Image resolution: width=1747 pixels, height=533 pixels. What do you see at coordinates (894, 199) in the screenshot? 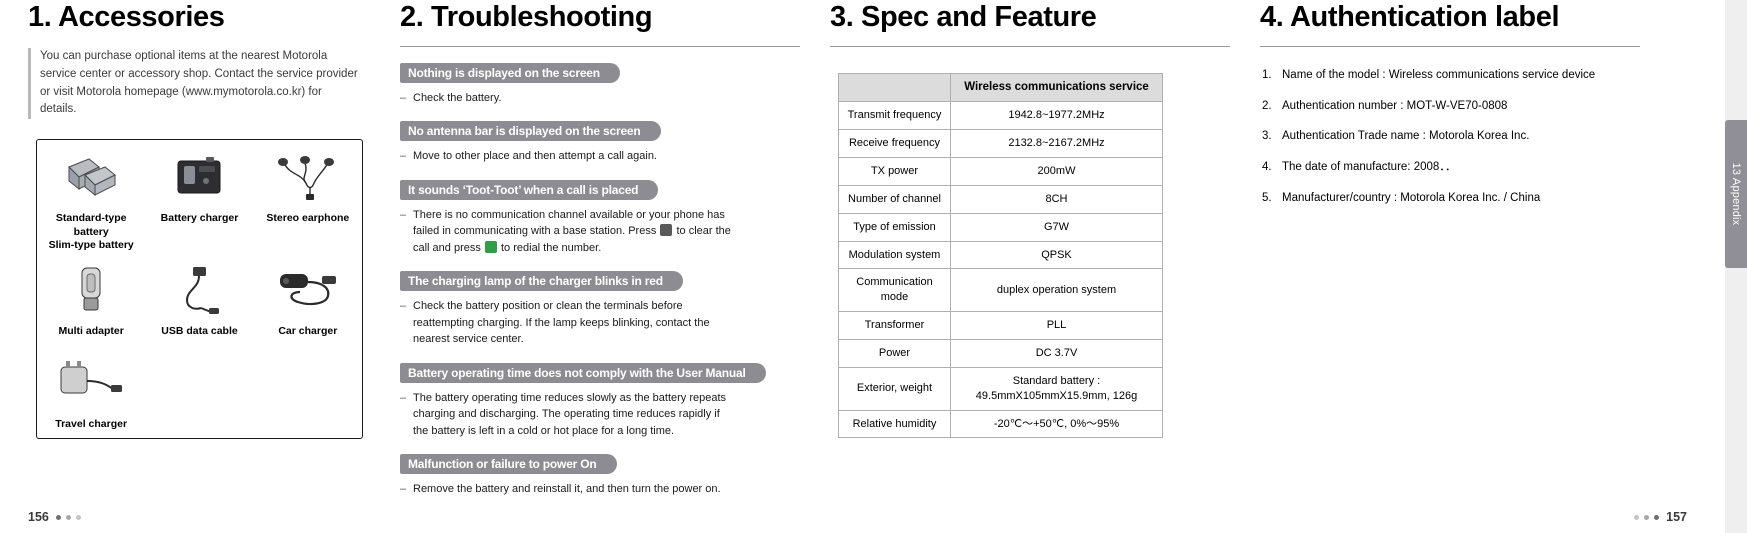
I see `spec-label: Number of channel` at bounding box center [894, 199].